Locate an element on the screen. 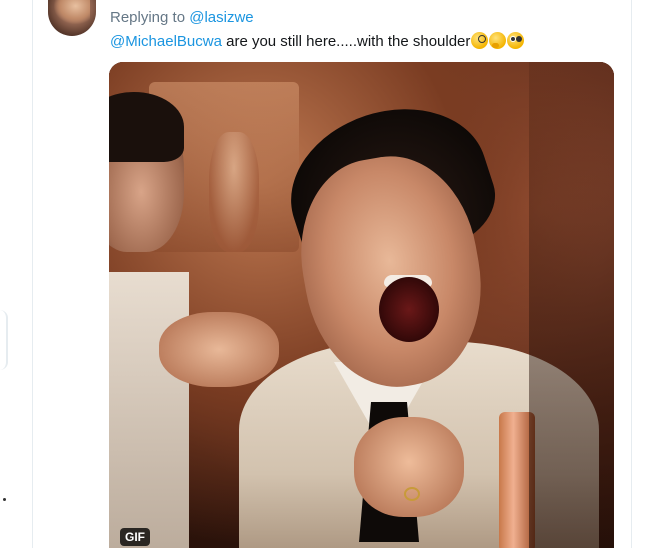 Image resolution: width=653 pixels, height=548 pixels. tweet-body-text: are you still here.....with the shoulder is located at coordinates (346, 41).